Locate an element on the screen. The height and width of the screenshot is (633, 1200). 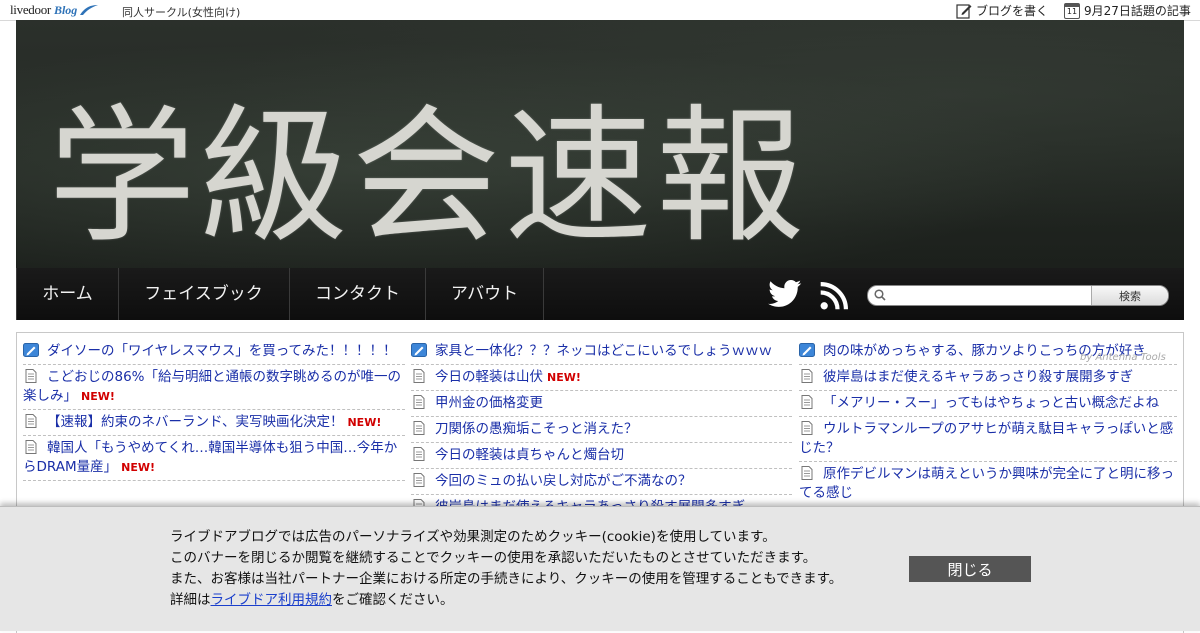
article-item: ダイソーの「ワイヤレスマウス」を買ってみた！！！！！ is located at coordinates (214, 352).